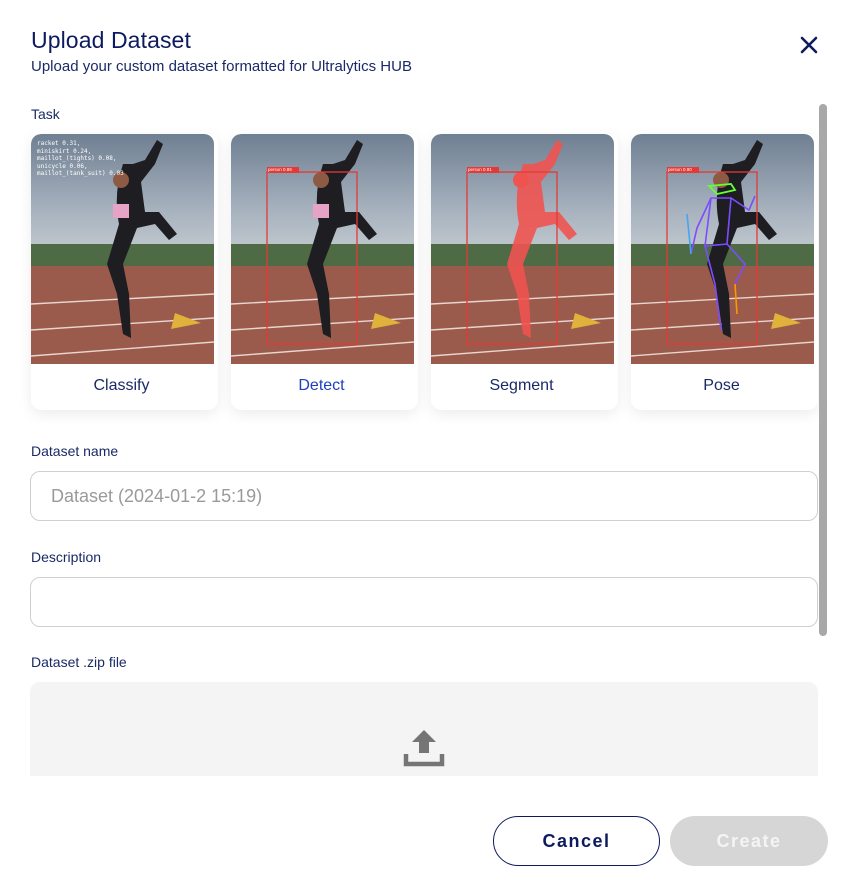 This screenshot has width=860, height=895. Describe the element at coordinates (111, 40) in the screenshot. I see `dialog-title: Upload Dataset` at that location.